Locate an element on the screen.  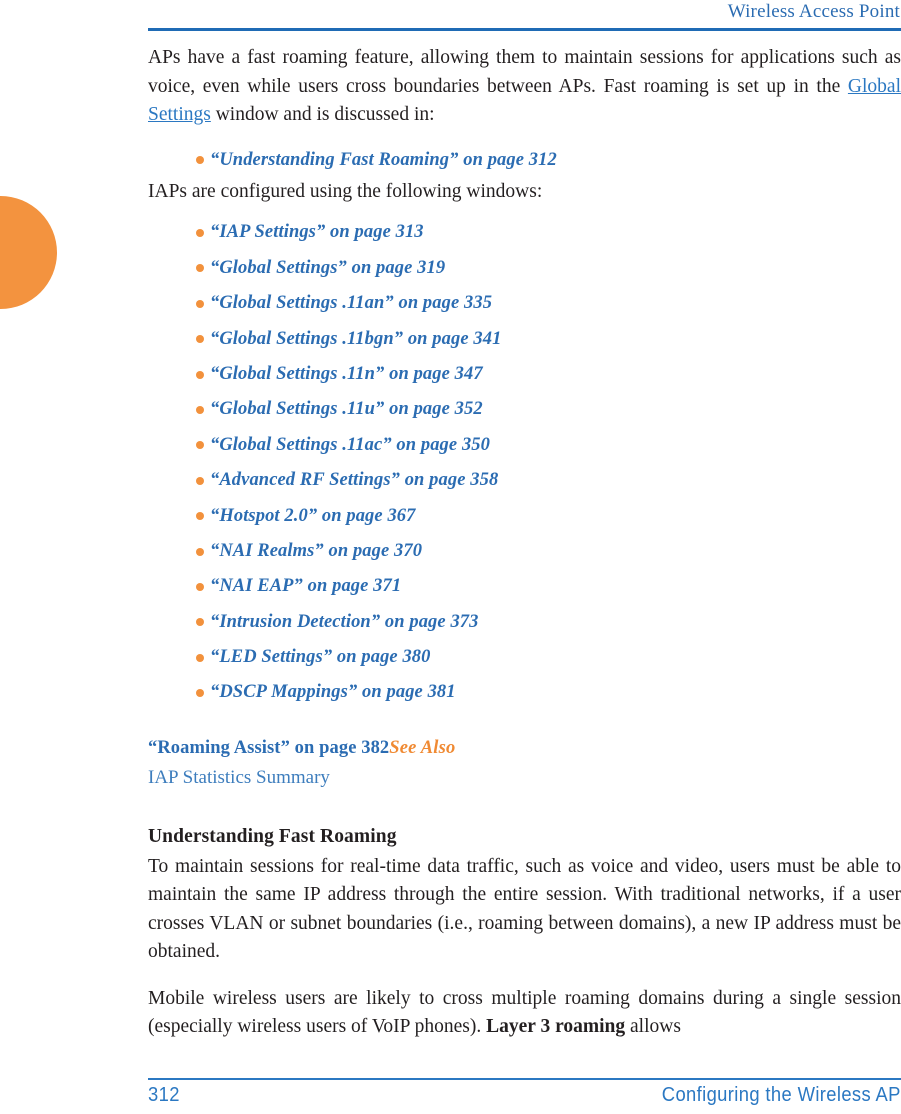
list-item: “Global Settings .11ac” on page 350 is located at coordinates (524, 445).